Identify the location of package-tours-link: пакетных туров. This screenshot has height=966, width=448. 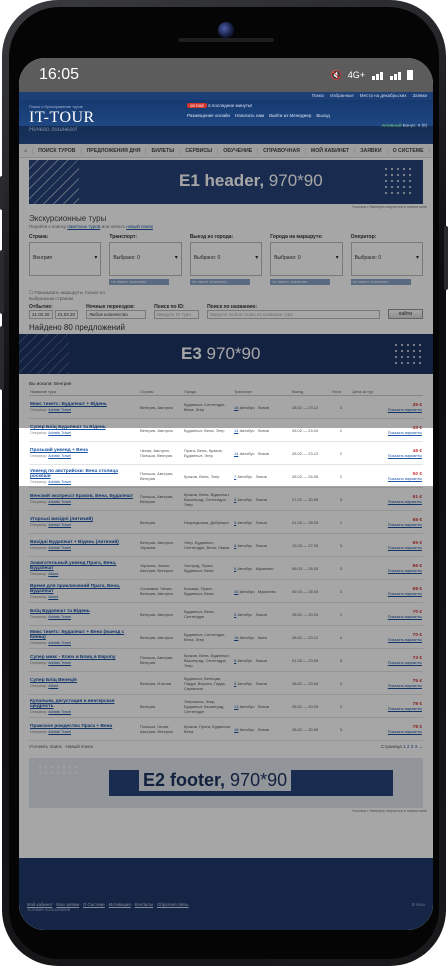
(83, 226).